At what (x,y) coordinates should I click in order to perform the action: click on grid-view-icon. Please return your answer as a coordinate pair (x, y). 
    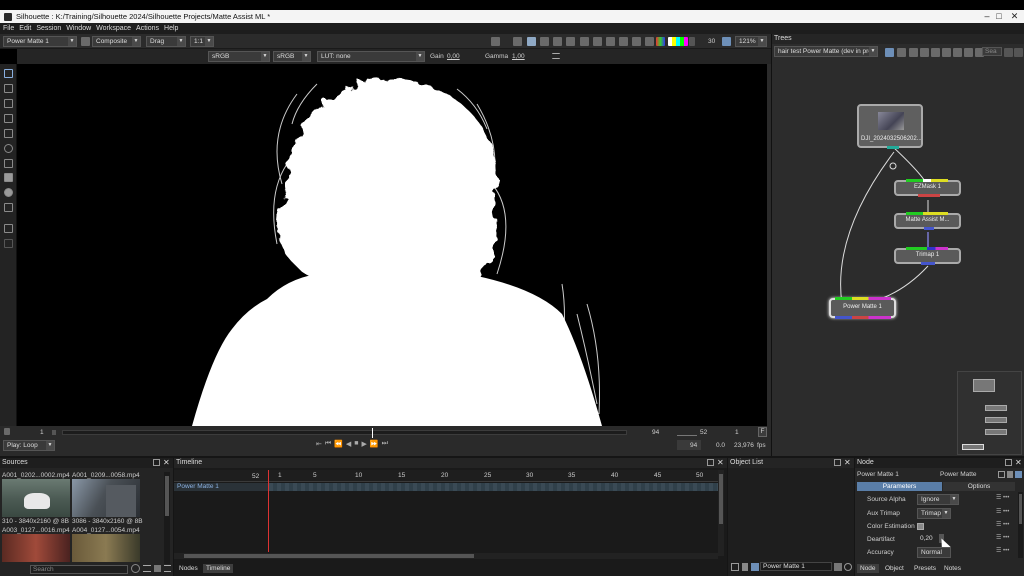
    Looking at the image, I should click on (157, 568).